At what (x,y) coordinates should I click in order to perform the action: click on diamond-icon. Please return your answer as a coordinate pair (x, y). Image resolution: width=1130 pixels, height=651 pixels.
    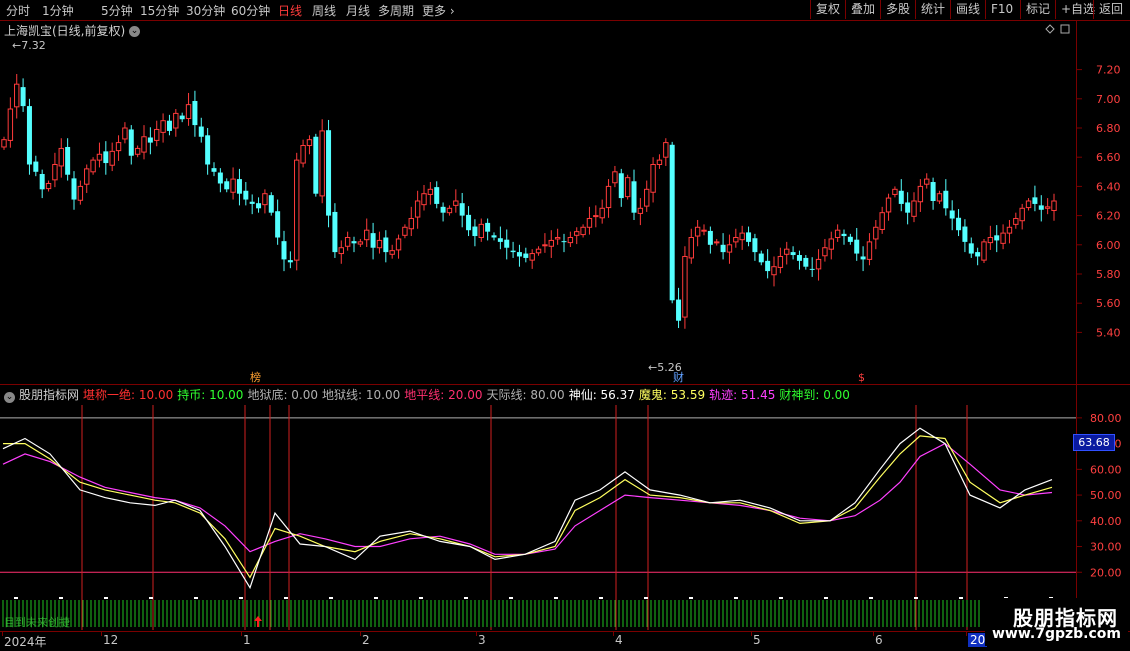
    Looking at the image, I should click on (1050, 29).